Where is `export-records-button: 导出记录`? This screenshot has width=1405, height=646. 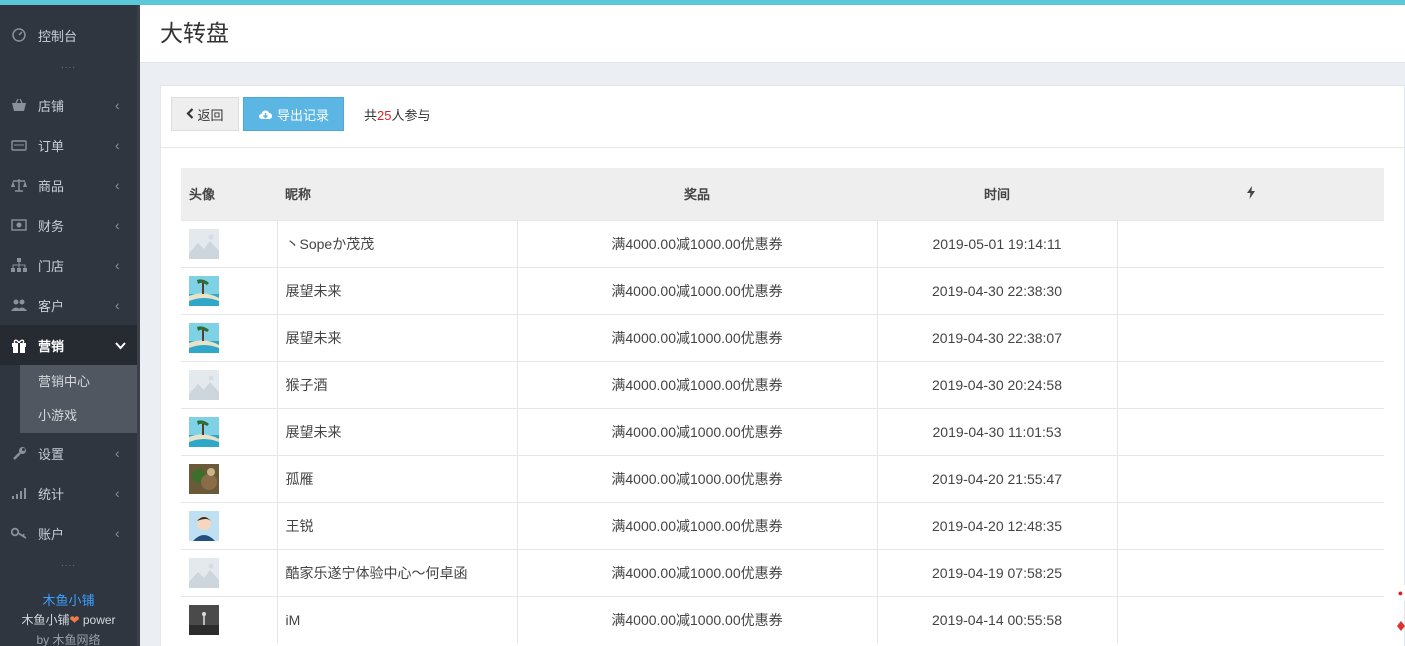 export-records-button: 导出记录 is located at coordinates (293, 114).